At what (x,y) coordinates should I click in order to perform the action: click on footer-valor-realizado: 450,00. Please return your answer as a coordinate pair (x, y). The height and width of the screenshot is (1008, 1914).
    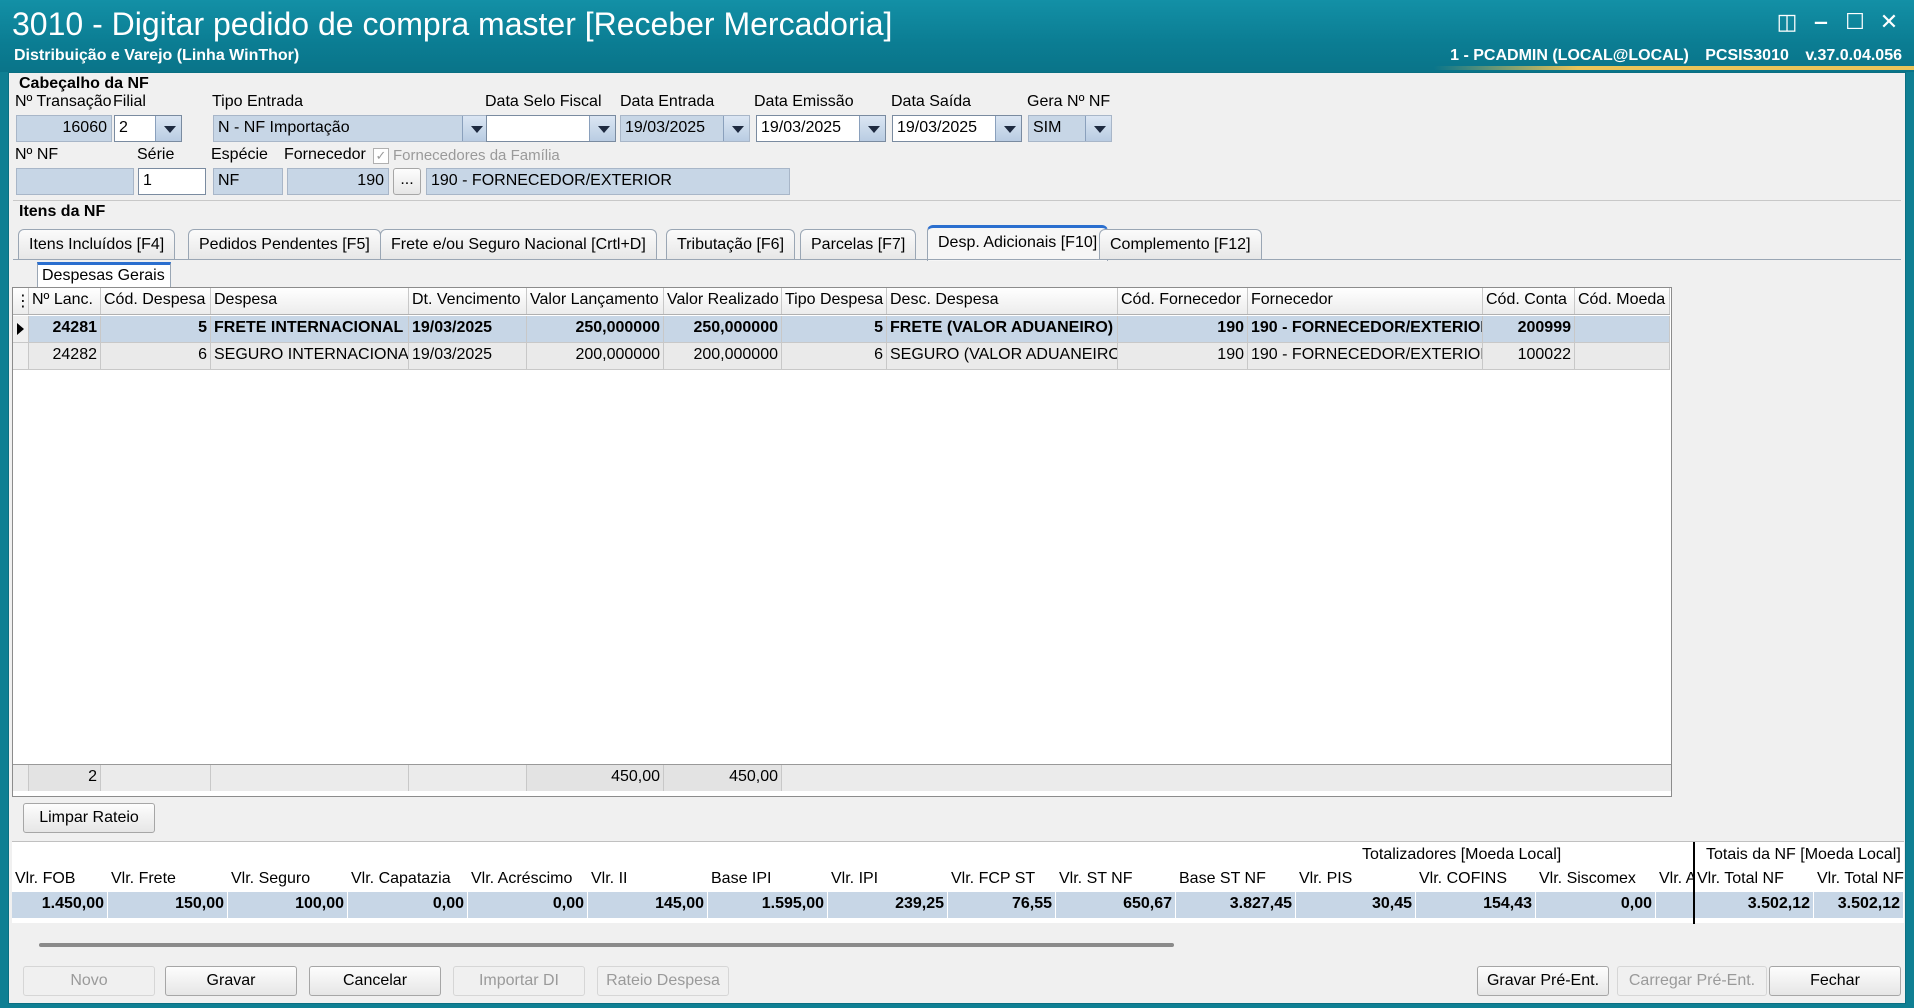
    Looking at the image, I should click on (723, 778).